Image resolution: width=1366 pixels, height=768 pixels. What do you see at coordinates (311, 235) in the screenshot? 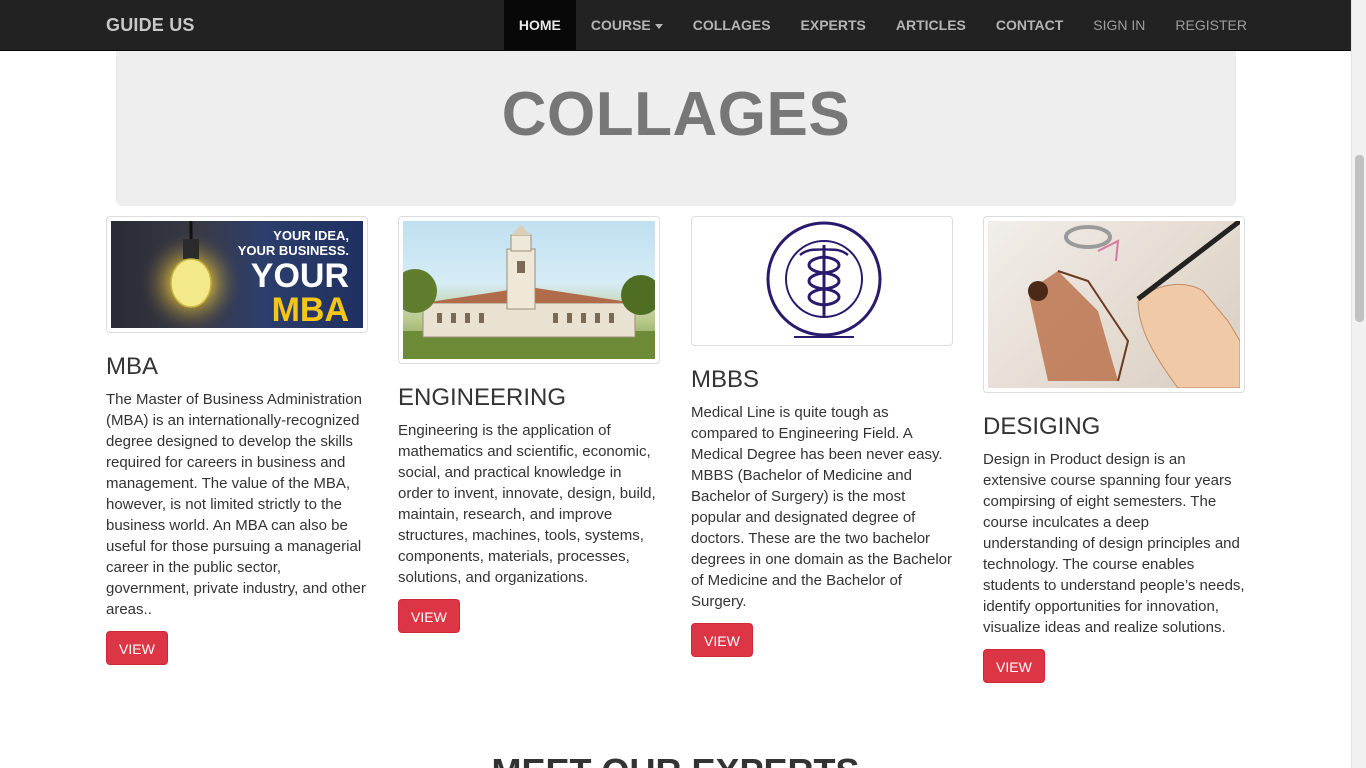
I see `mba-image-line-1: YOUR IDEA,` at bounding box center [311, 235].